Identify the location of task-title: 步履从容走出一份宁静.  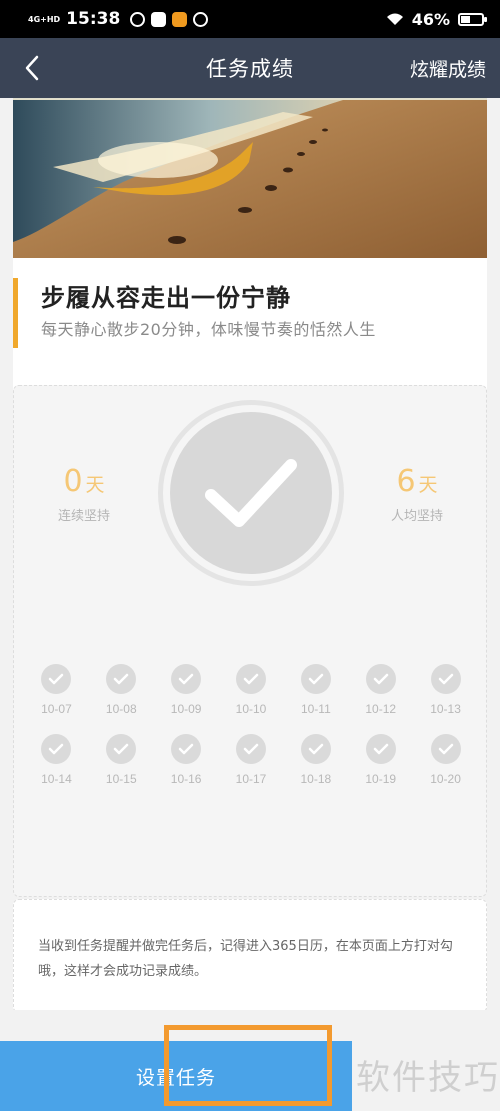
(166, 298).